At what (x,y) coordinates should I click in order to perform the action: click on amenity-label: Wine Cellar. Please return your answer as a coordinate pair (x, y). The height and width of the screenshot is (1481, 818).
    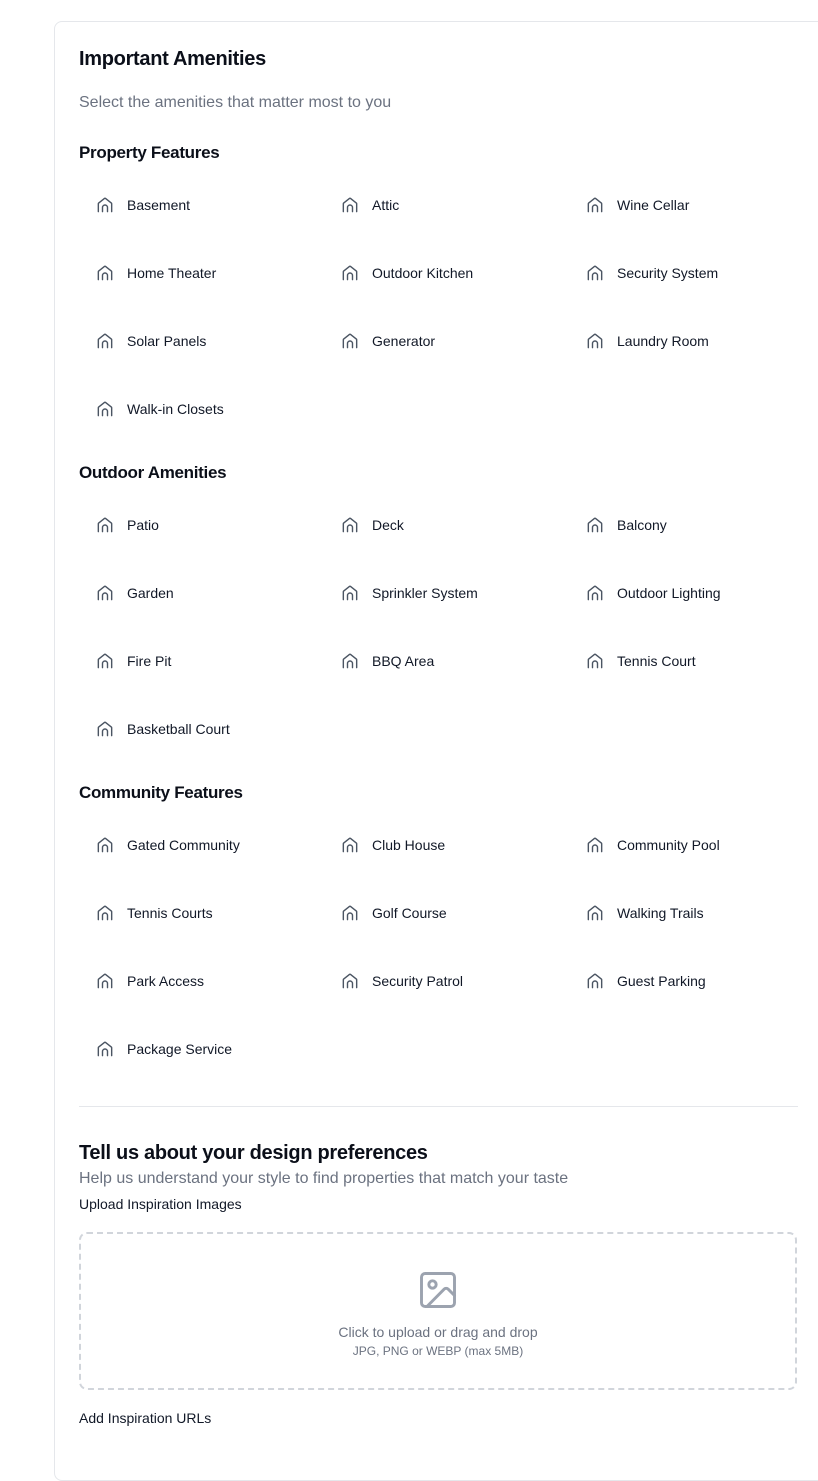
    Looking at the image, I should click on (653, 205).